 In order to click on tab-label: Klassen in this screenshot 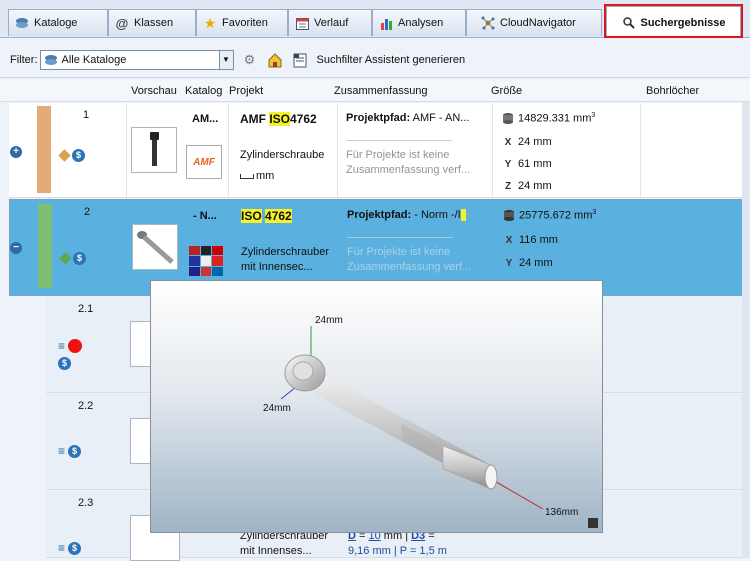, I will do `click(154, 23)`.